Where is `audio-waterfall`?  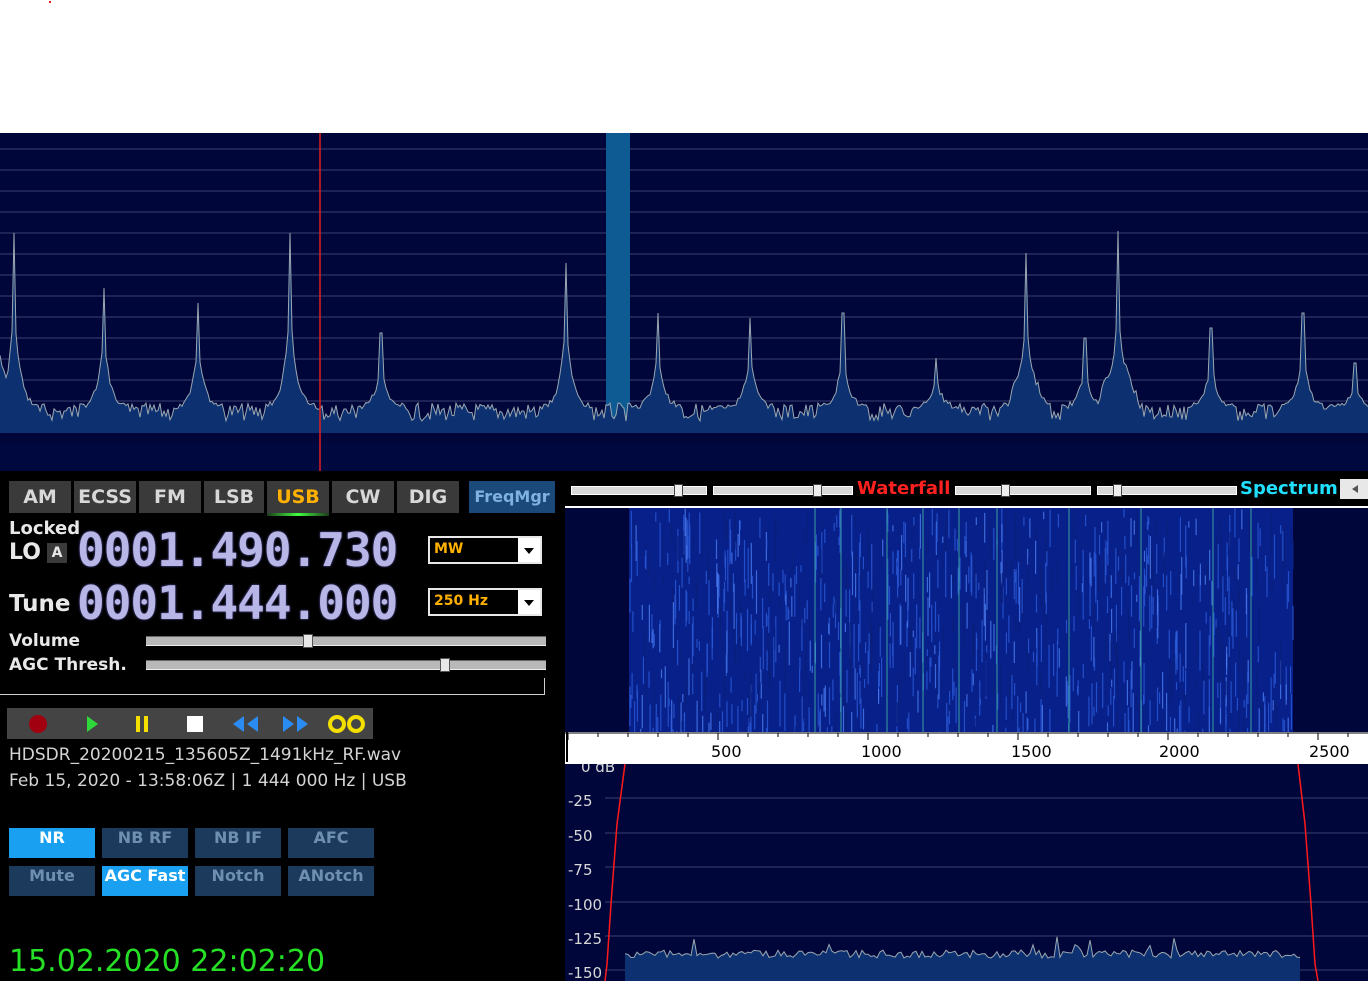
audio-waterfall is located at coordinates (966, 620).